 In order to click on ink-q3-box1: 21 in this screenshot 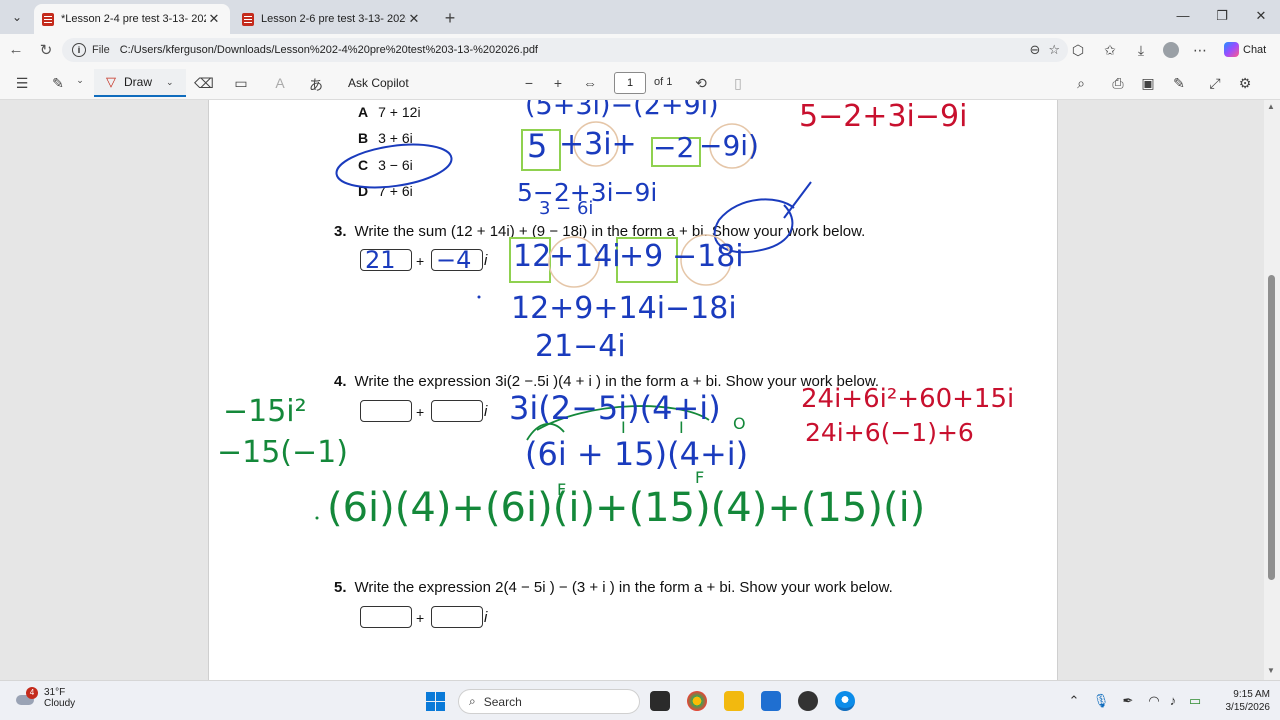, I will do `click(380, 260)`.